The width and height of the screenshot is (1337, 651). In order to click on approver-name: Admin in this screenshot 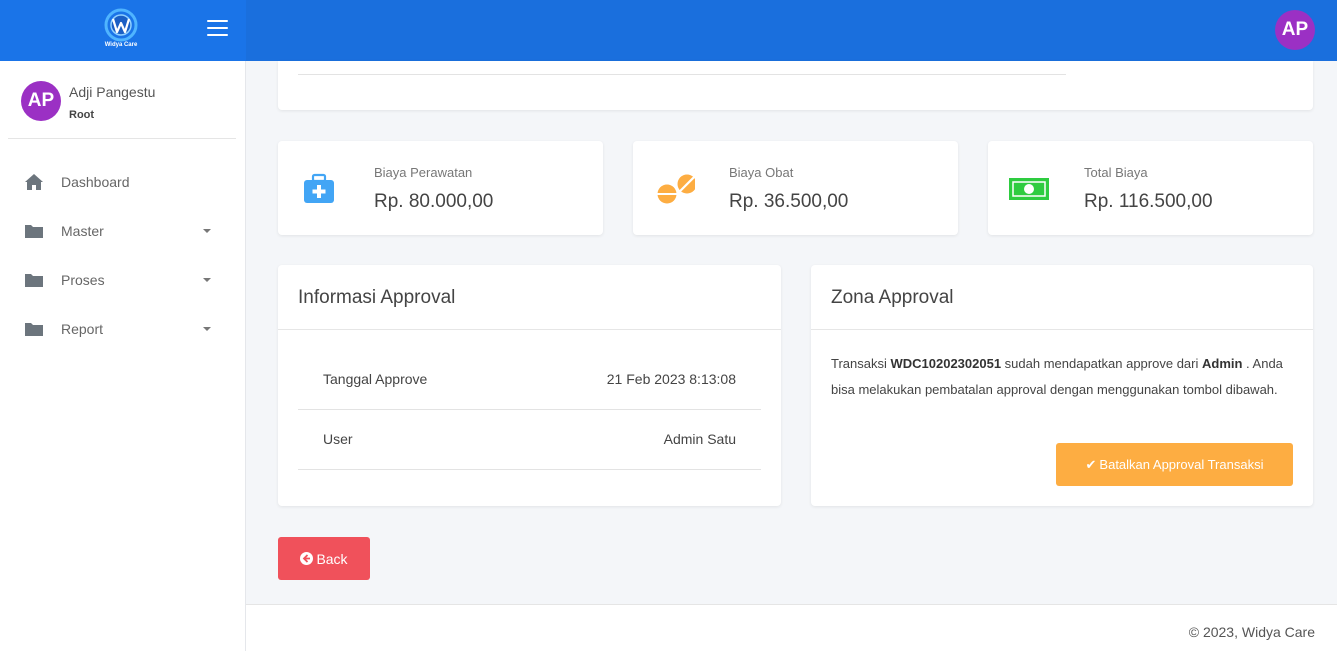, I will do `click(1222, 363)`.